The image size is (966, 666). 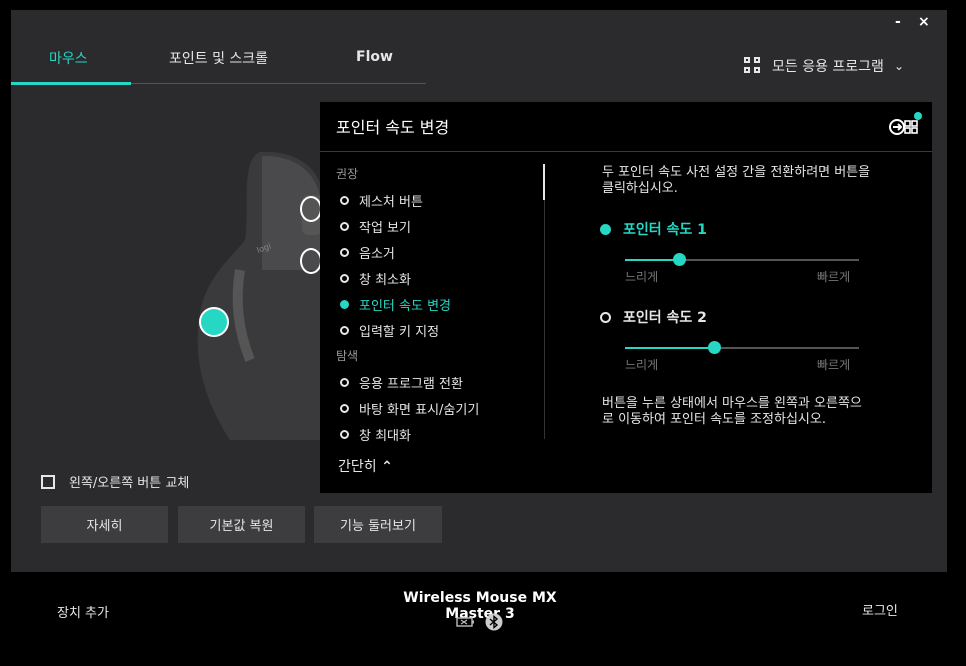 I want to click on active-tab-indicator, so click(x=71, y=83).